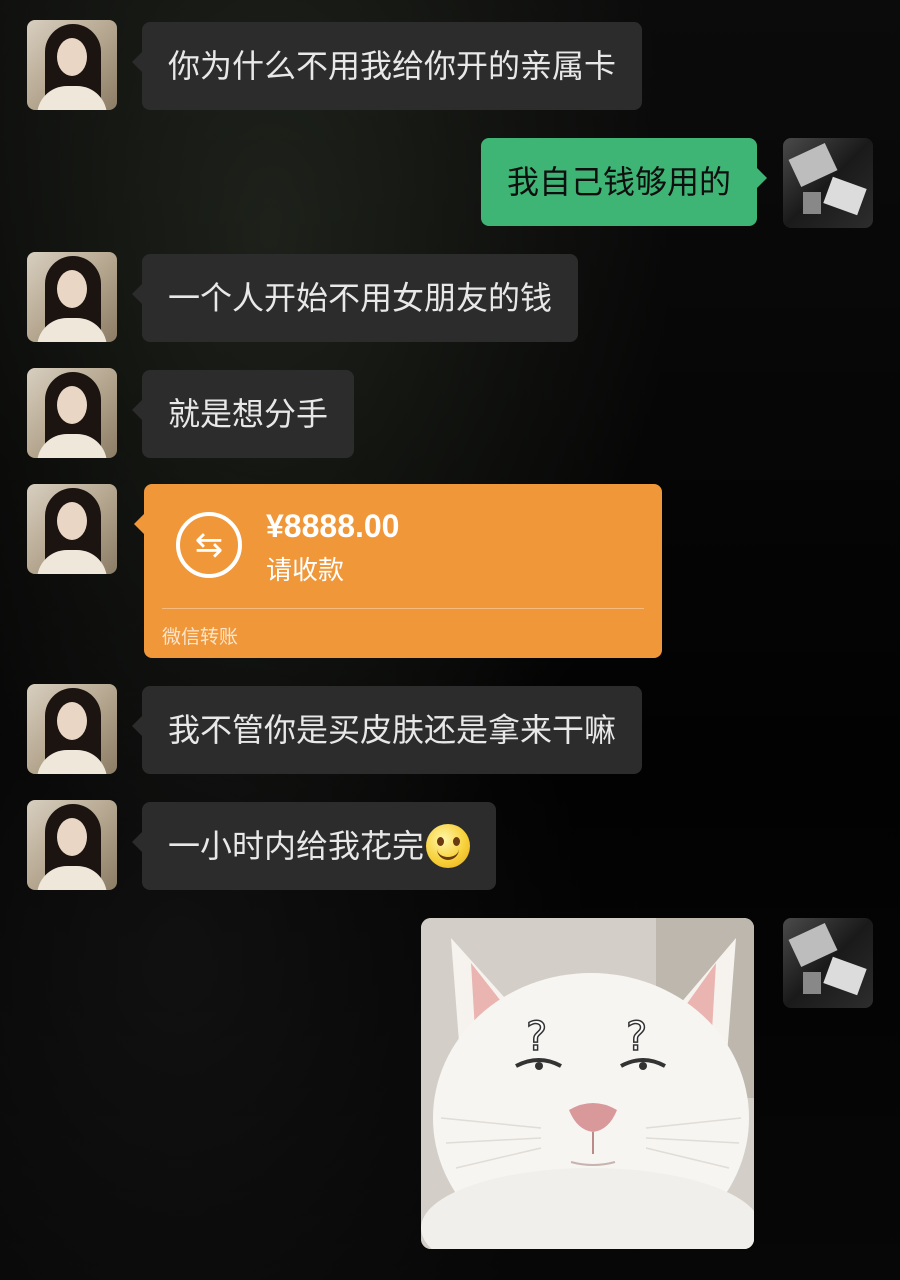 Image resolution: width=900 pixels, height=1280 pixels. Describe the element at coordinates (392, 730) in the screenshot. I see `message-text: 我不管你是买皮肤还是拿来干嘛` at that location.